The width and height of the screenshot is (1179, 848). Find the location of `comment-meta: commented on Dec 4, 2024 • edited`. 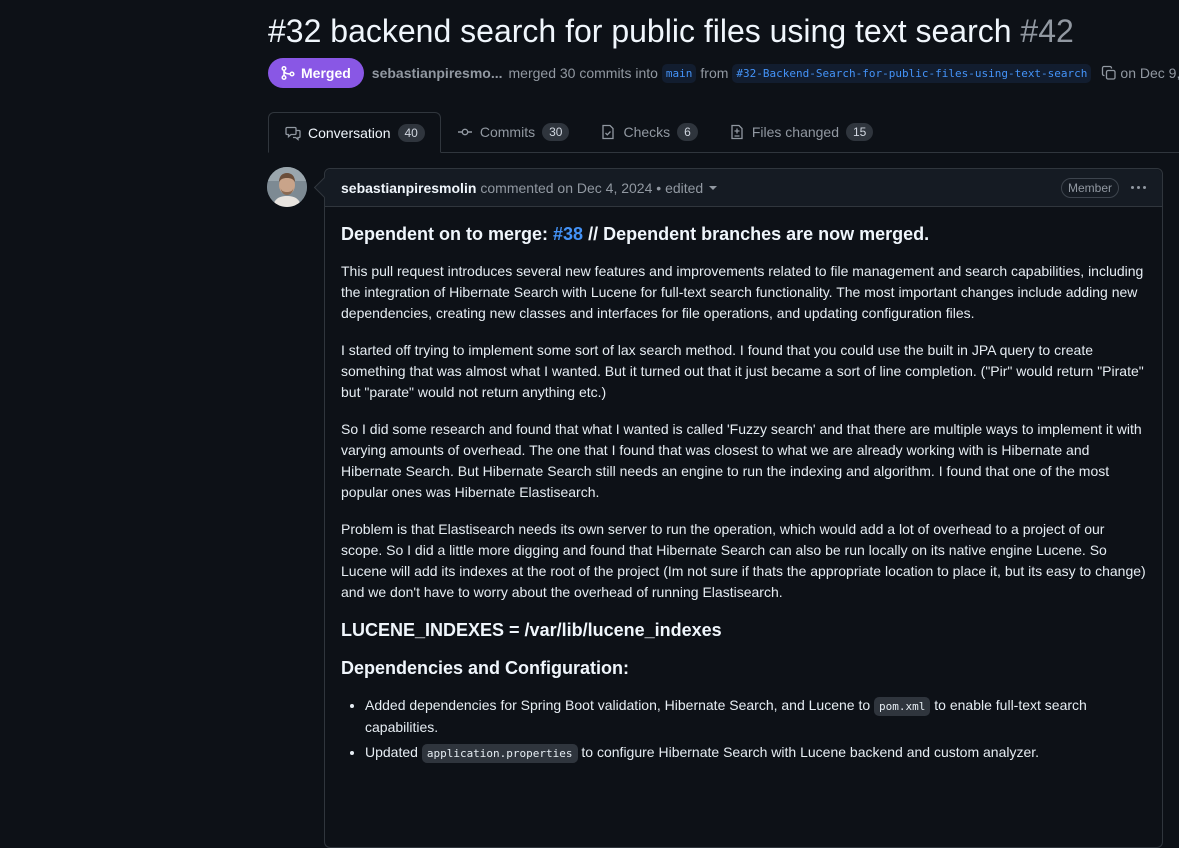

comment-meta: commented on Dec 4, 2024 • edited is located at coordinates (592, 187).